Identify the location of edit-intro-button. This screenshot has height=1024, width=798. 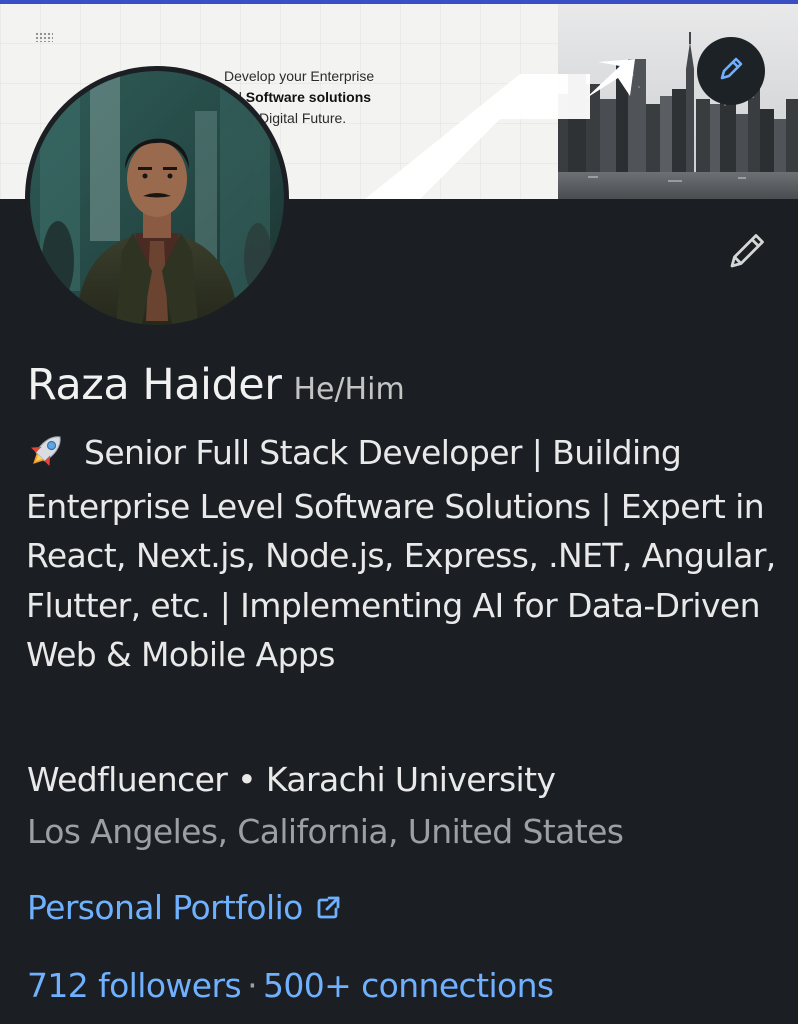
(748, 252).